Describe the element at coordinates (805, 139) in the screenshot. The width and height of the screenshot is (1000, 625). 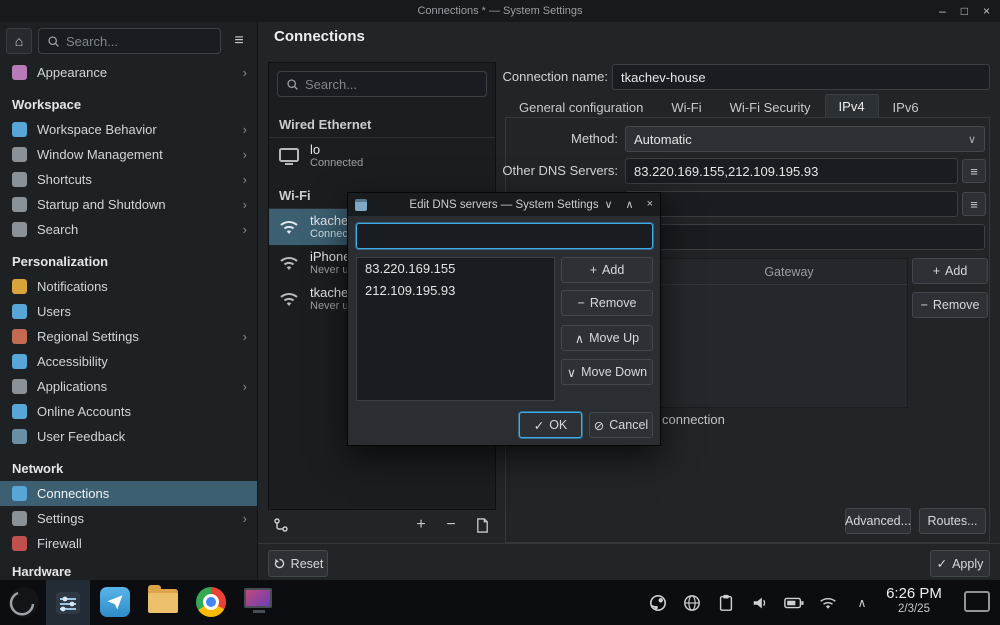
I see `method-combobox: Automatic ∨` at that location.